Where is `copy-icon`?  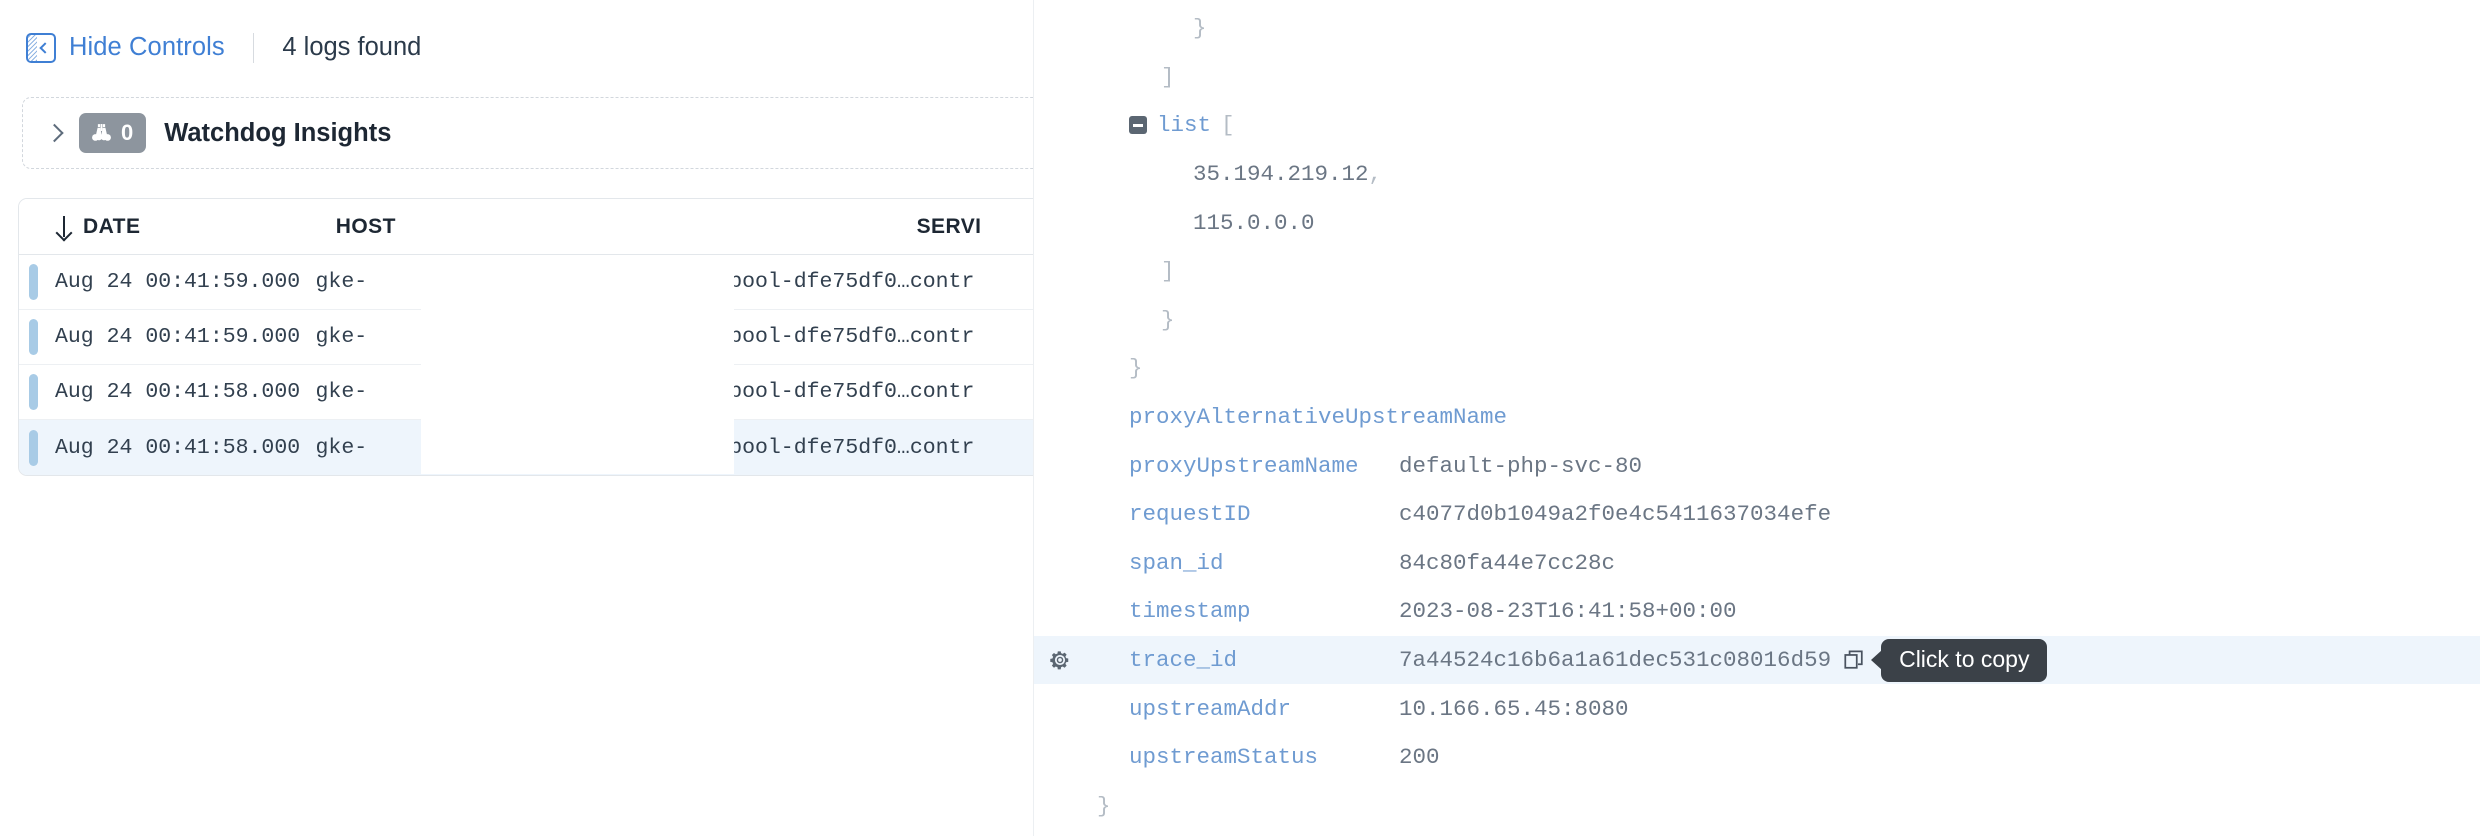 copy-icon is located at coordinates (1854, 660).